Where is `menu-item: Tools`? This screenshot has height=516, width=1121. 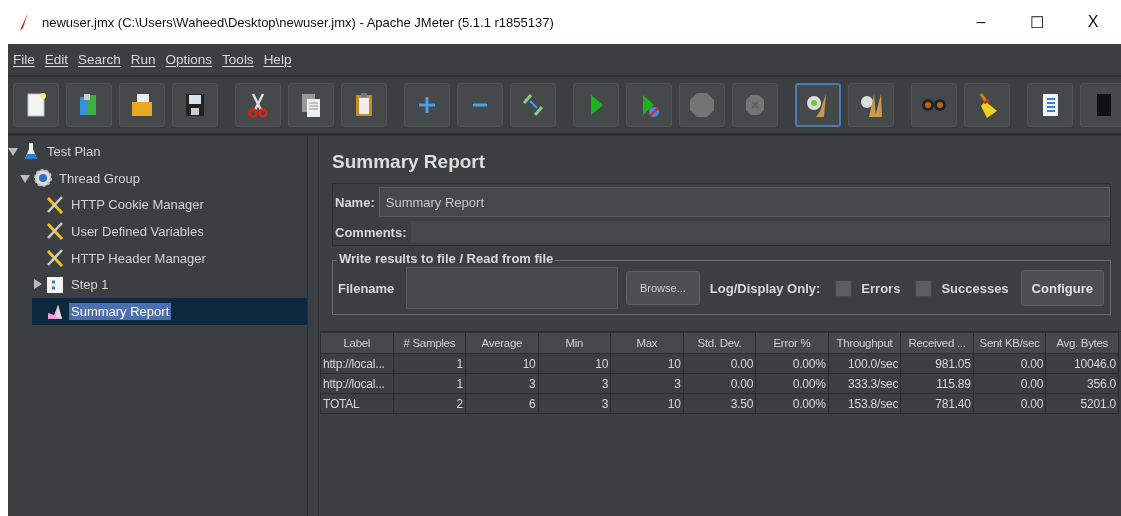
menu-item: Tools is located at coordinates (238, 59).